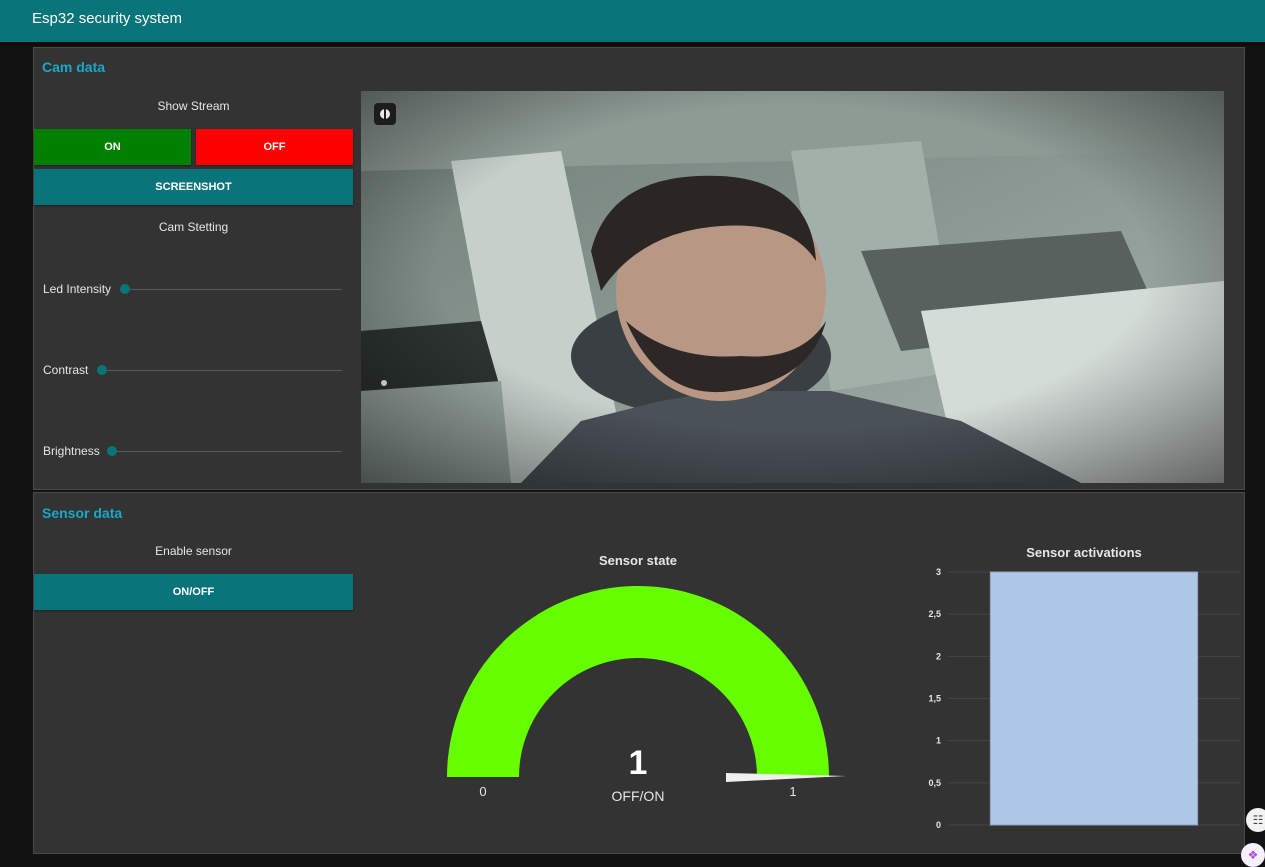  What do you see at coordinates (934, 783) in the screenshot?
I see `y-tick-label: 0,5` at bounding box center [934, 783].